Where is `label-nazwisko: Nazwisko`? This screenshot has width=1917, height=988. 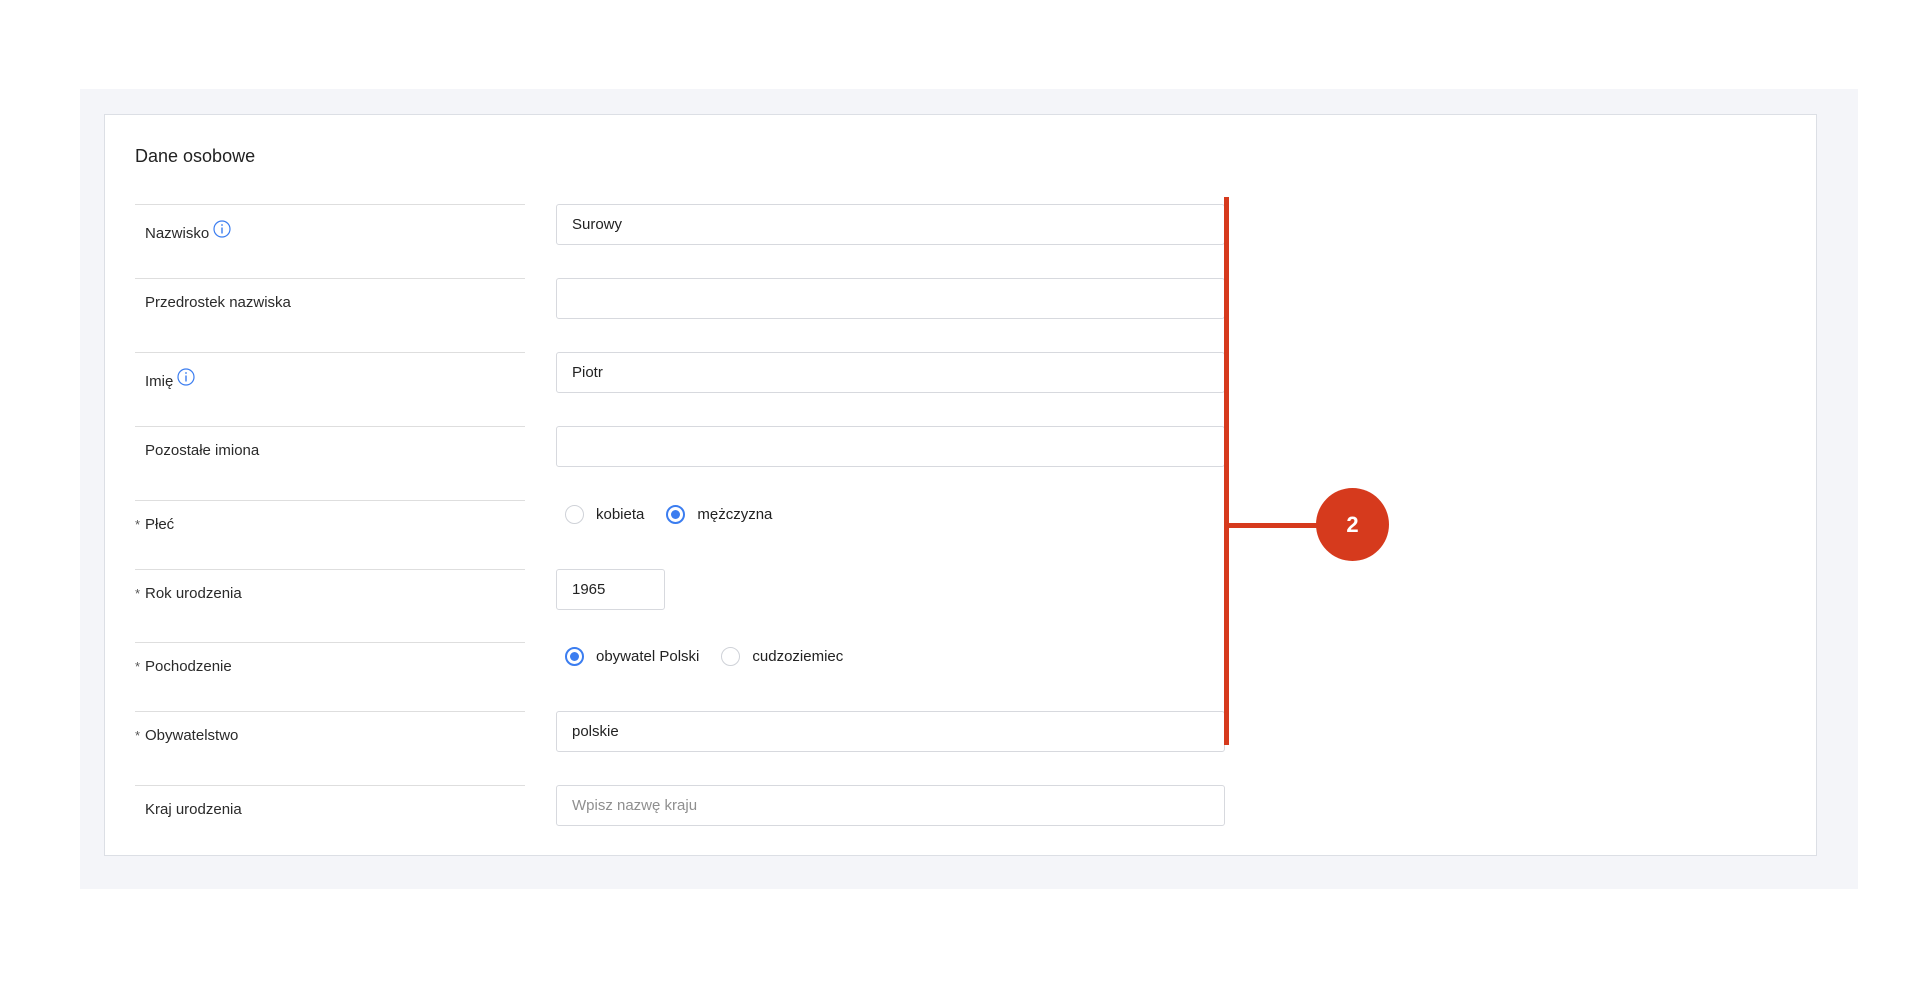 label-nazwisko: Nazwisko is located at coordinates (183, 231).